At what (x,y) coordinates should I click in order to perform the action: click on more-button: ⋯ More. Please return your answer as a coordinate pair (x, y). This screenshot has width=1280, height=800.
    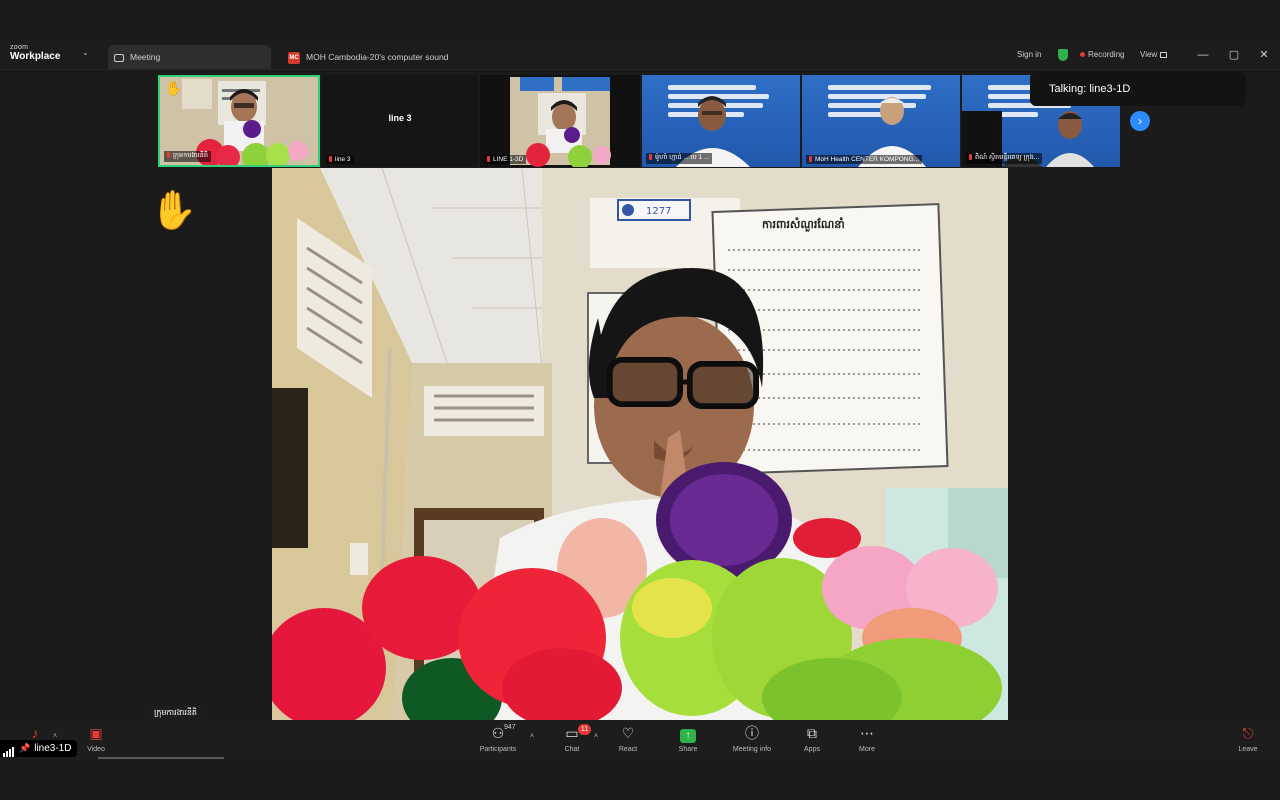
    Looking at the image, I should click on (867, 738).